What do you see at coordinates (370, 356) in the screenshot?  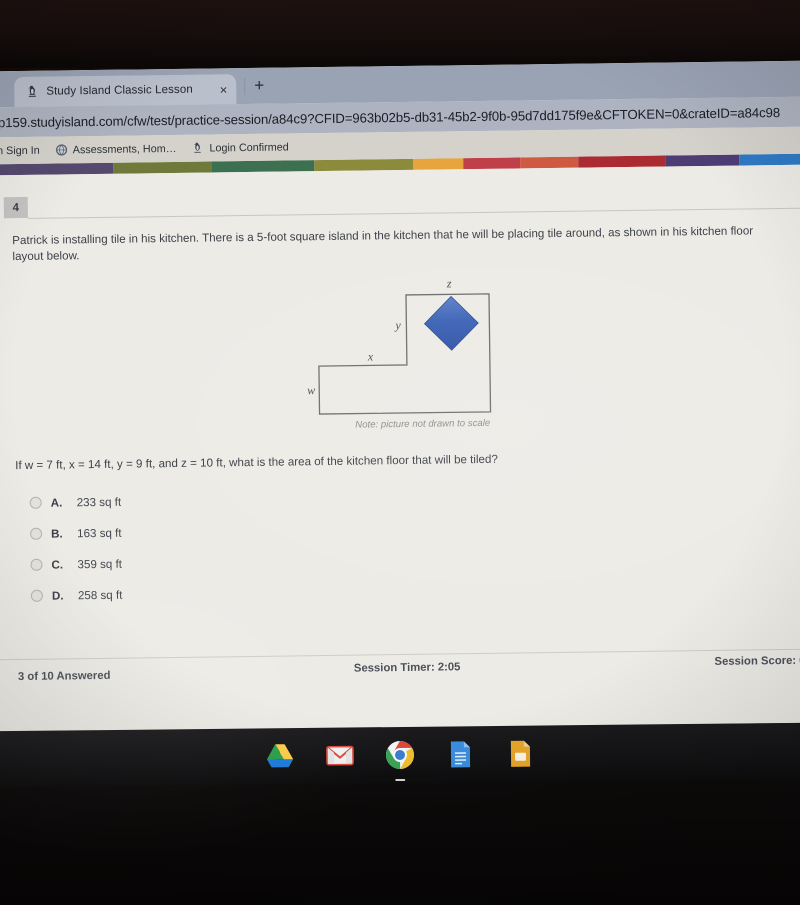 I see `label-x: x` at bounding box center [370, 356].